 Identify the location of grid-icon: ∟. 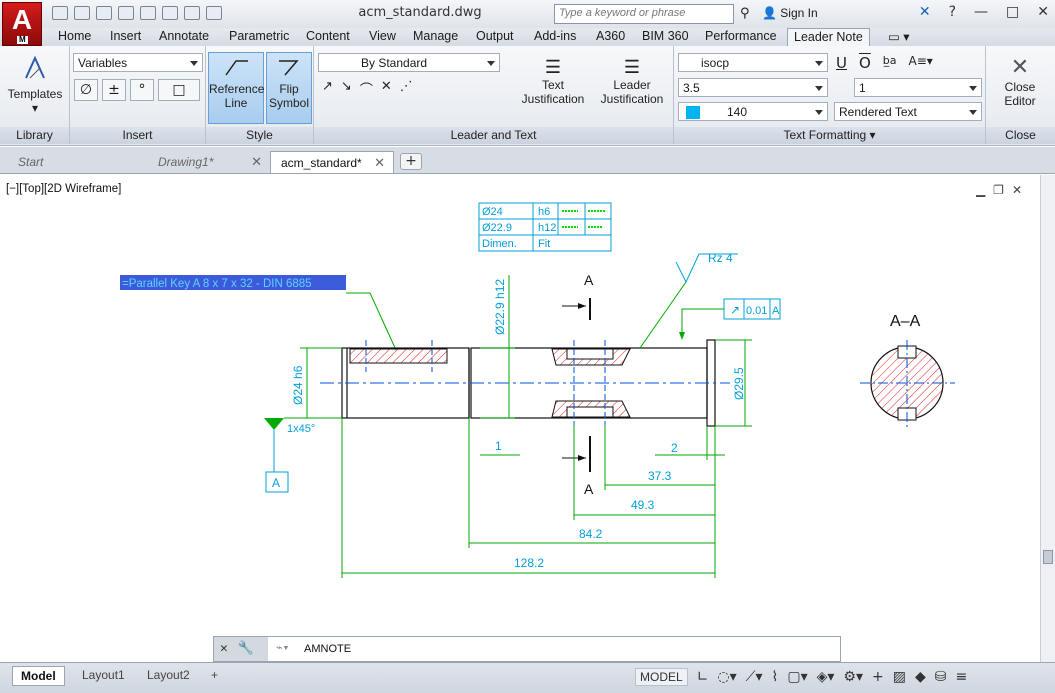
(703, 677).